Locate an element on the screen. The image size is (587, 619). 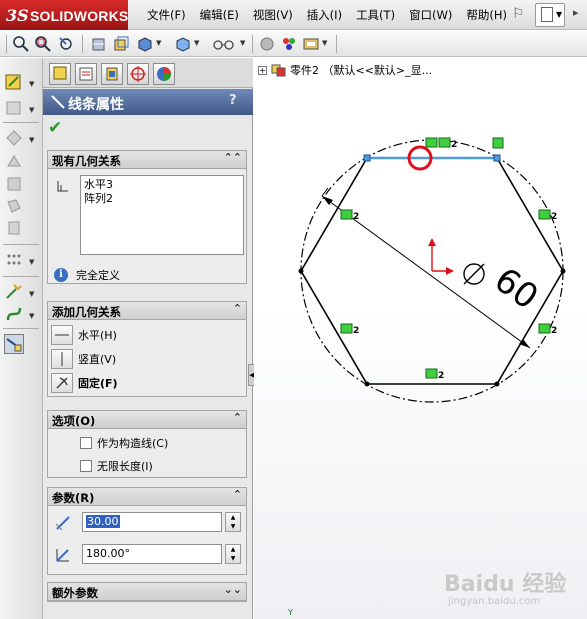
smart-dimension-icon is located at coordinates (14, 108).